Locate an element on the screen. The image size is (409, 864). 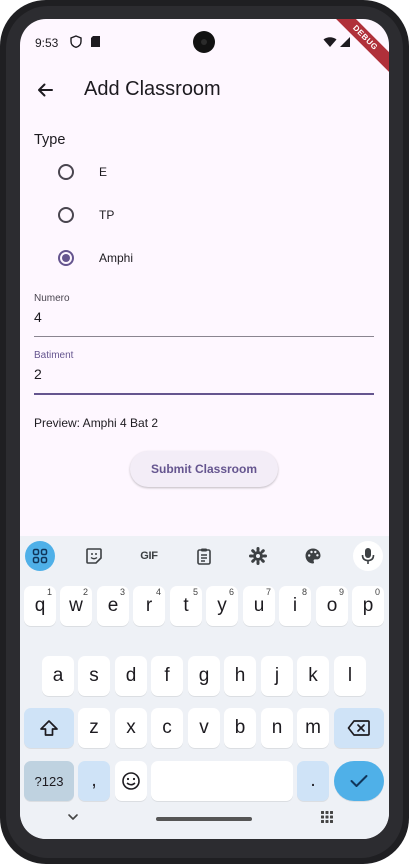
key-q: q1 is located at coordinates (40, 606).